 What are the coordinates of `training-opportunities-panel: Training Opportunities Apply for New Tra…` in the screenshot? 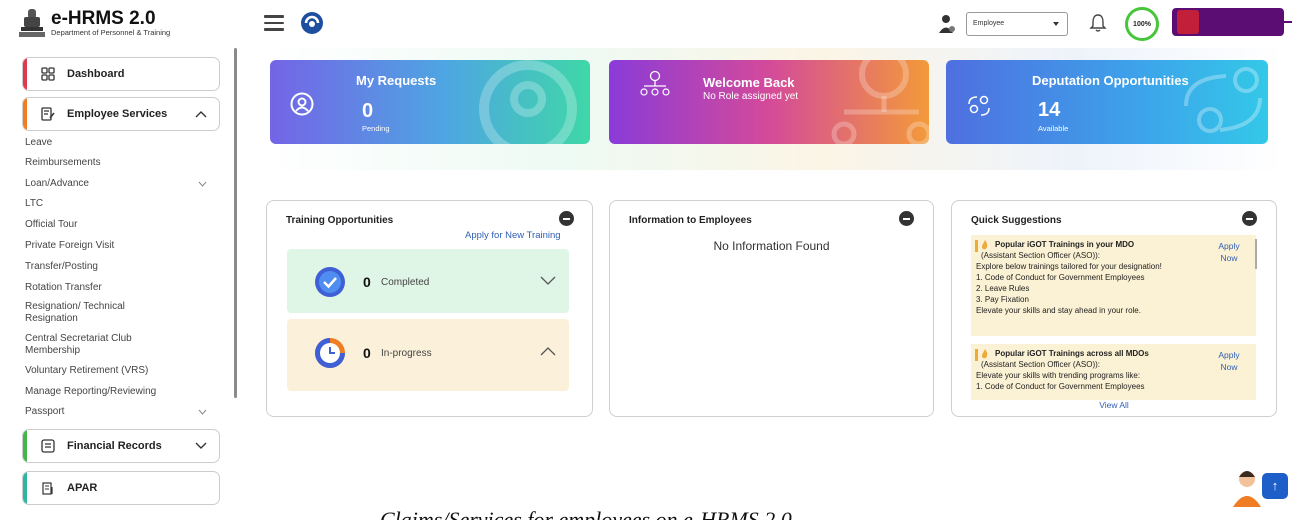 It's located at (429, 308).